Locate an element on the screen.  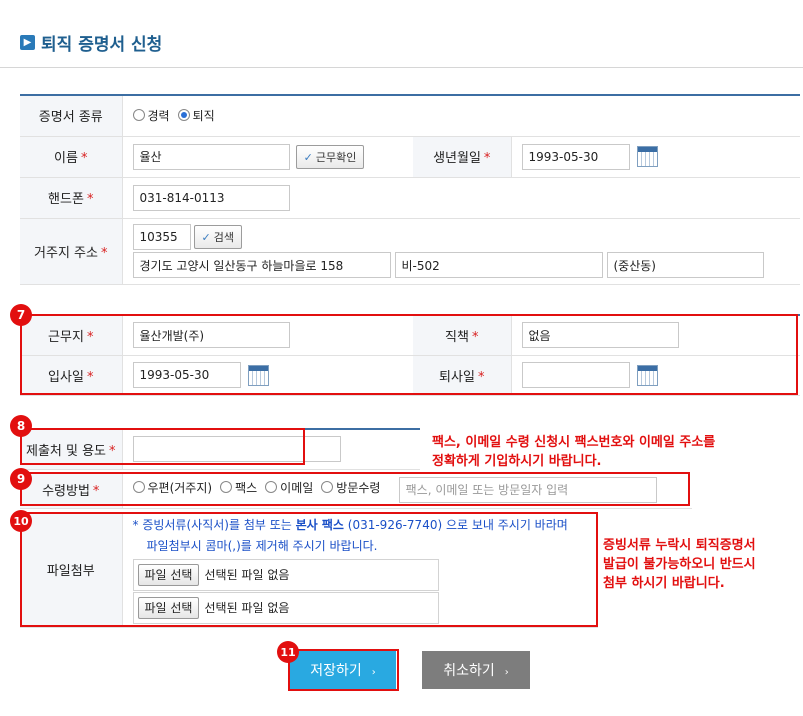
save-button: 저장하기 › is located at coordinates (343, 670).